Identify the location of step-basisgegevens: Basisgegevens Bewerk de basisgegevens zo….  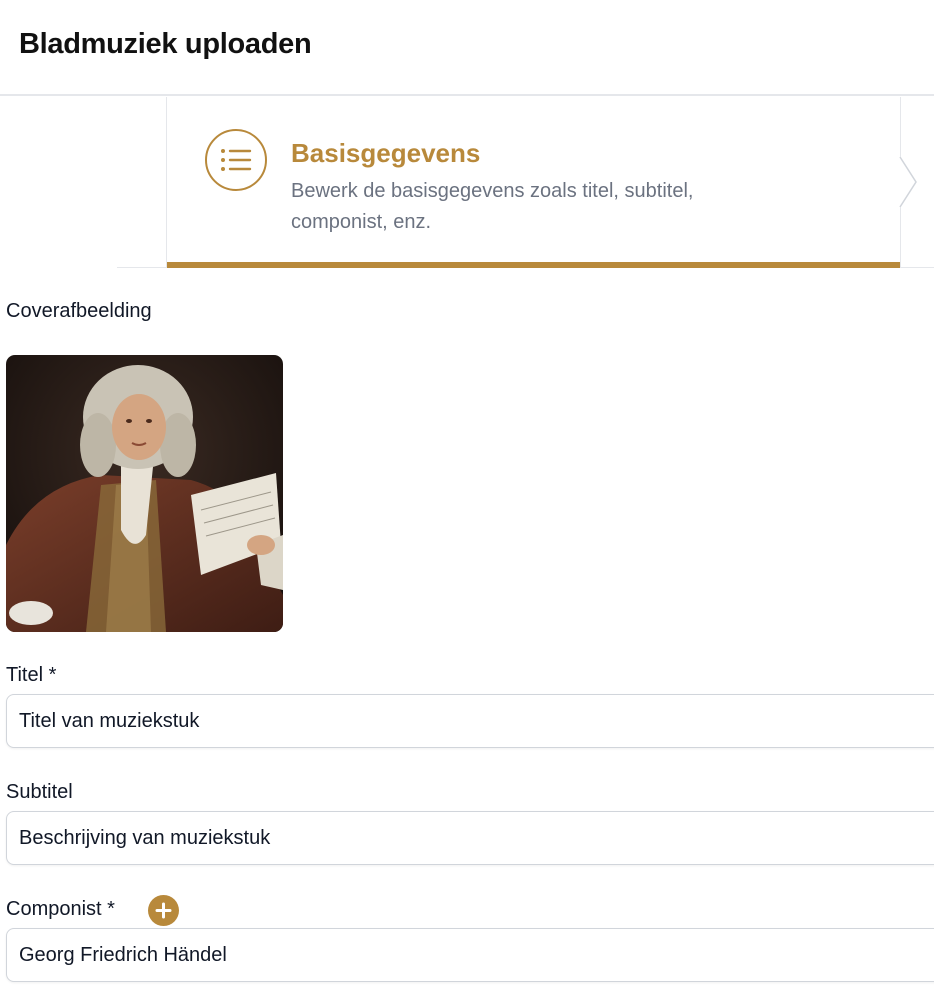
(541, 182).